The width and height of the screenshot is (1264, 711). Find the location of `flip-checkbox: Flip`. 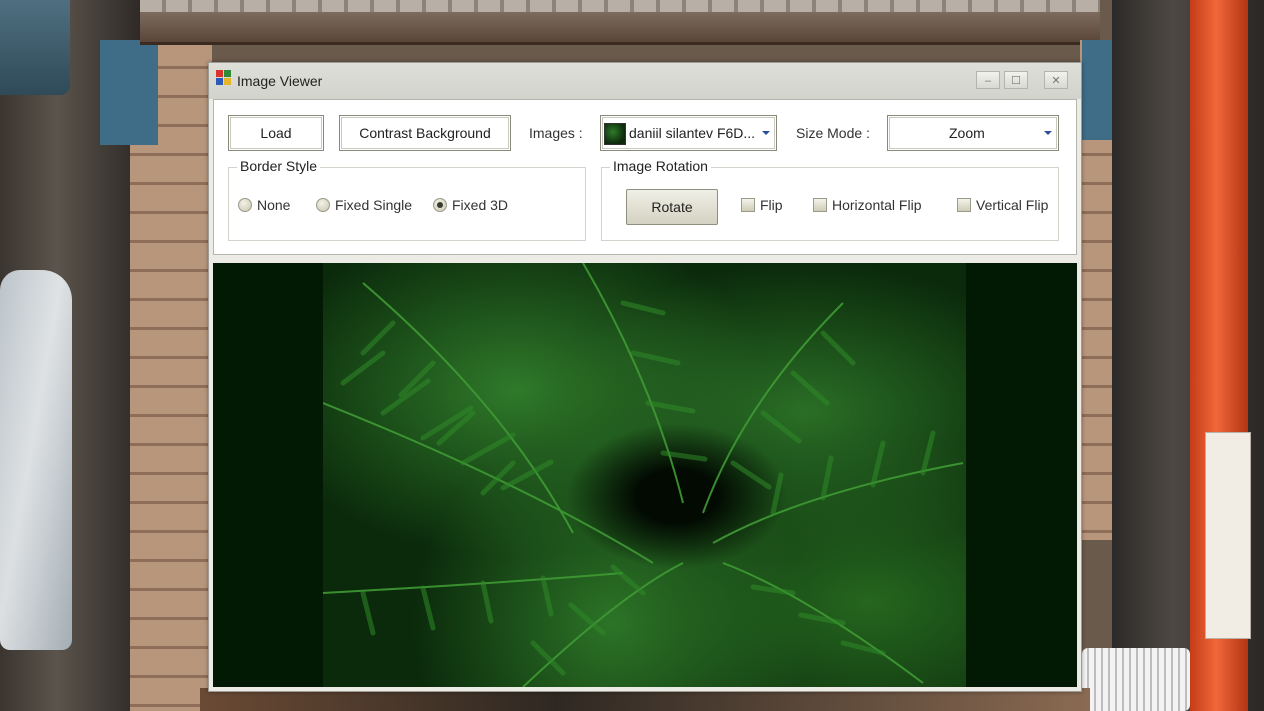

flip-checkbox: Flip is located at coordinates (762, 205).